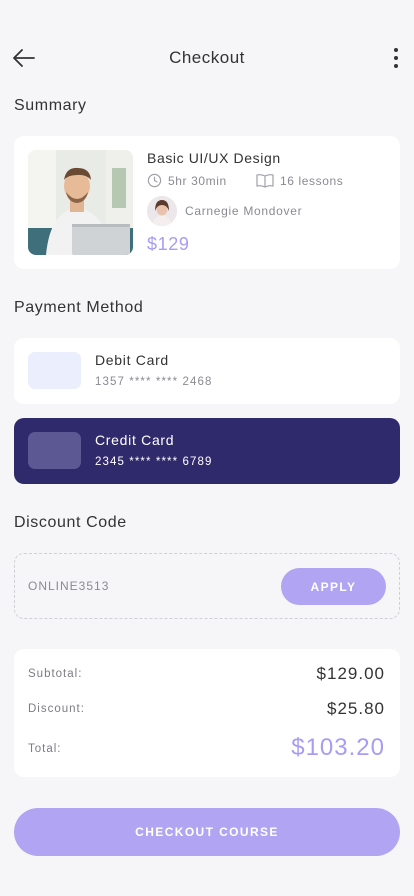 The image size is (414, 896). I want to click on duration-text: 5hr 30min, so click(197, 180).